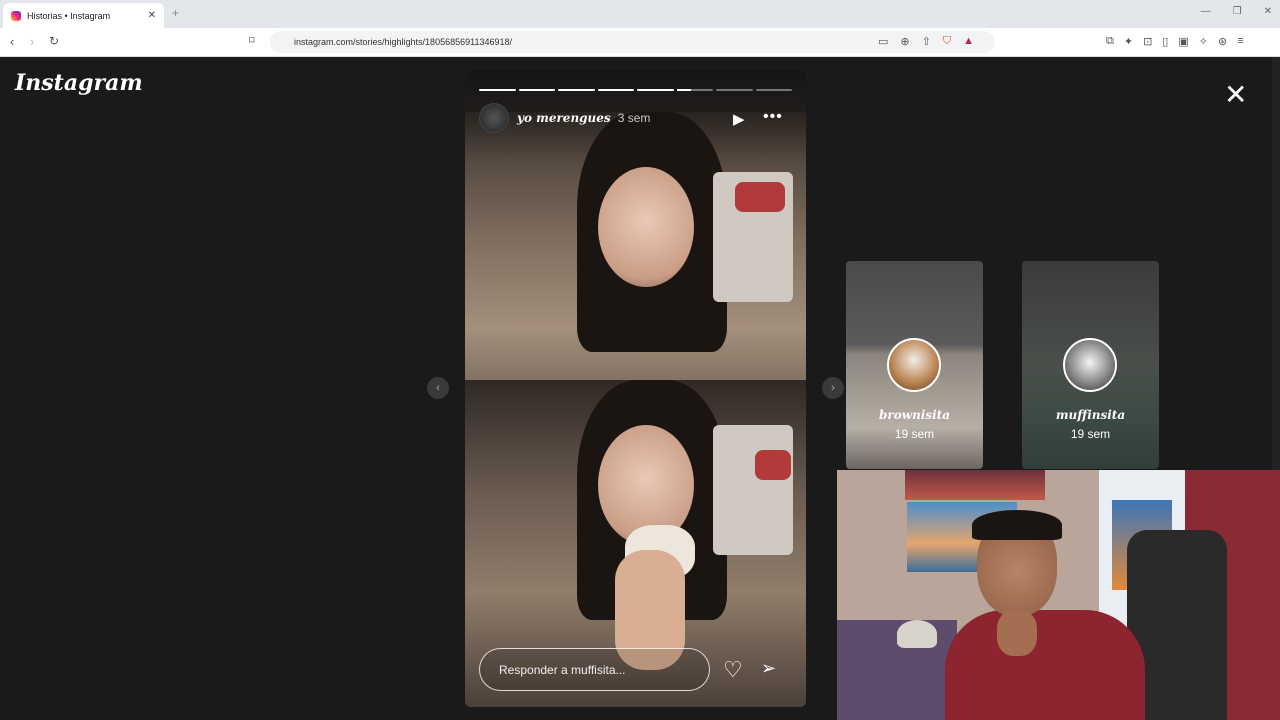 The height and width of the screenshot is (720, 1280). I want to click on shield-icon: ⛉, so click(947, 41).